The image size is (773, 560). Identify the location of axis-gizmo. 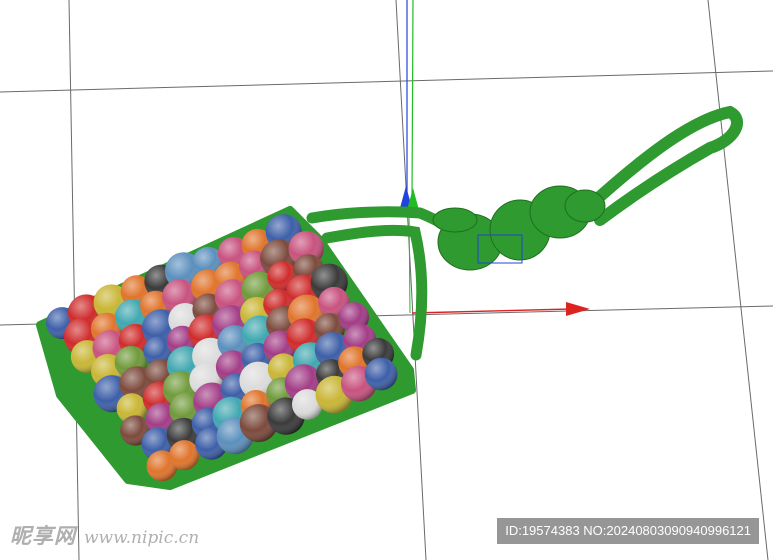
(495, 158).